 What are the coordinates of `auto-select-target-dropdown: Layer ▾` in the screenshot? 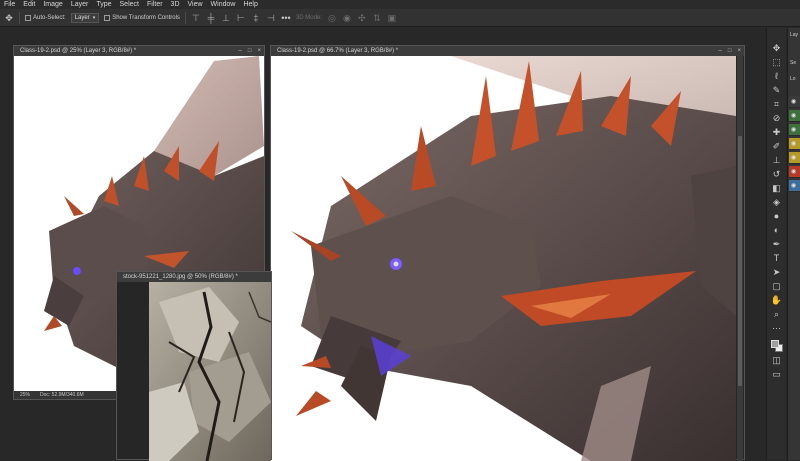 It's located at (85, 17).